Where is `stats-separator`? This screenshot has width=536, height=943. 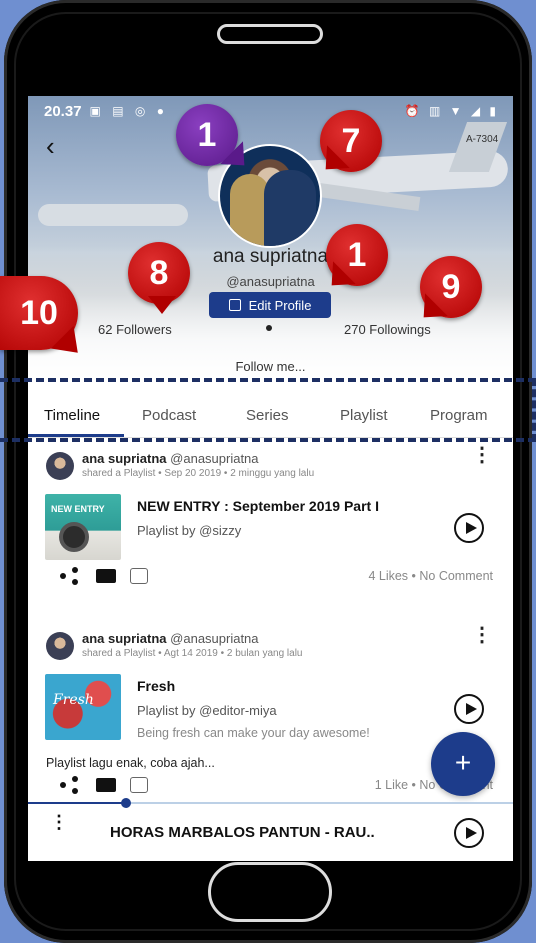
stats-separator is located at coordinates (269, 328).